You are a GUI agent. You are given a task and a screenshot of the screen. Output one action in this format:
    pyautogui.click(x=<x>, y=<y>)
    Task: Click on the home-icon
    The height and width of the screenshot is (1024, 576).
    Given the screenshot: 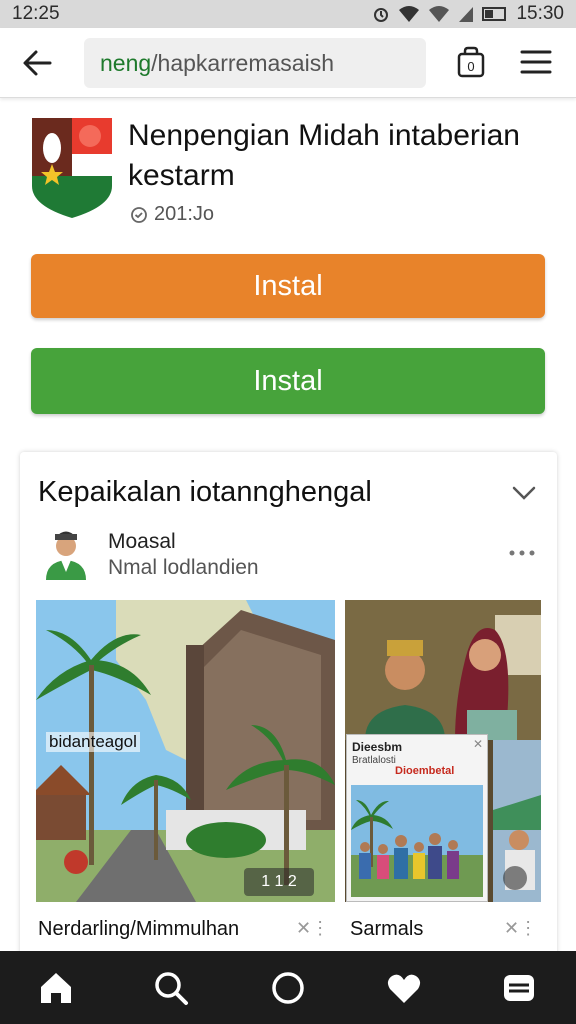 What is the action you would take?
    pyautogui.click(x=56, y=988)
    